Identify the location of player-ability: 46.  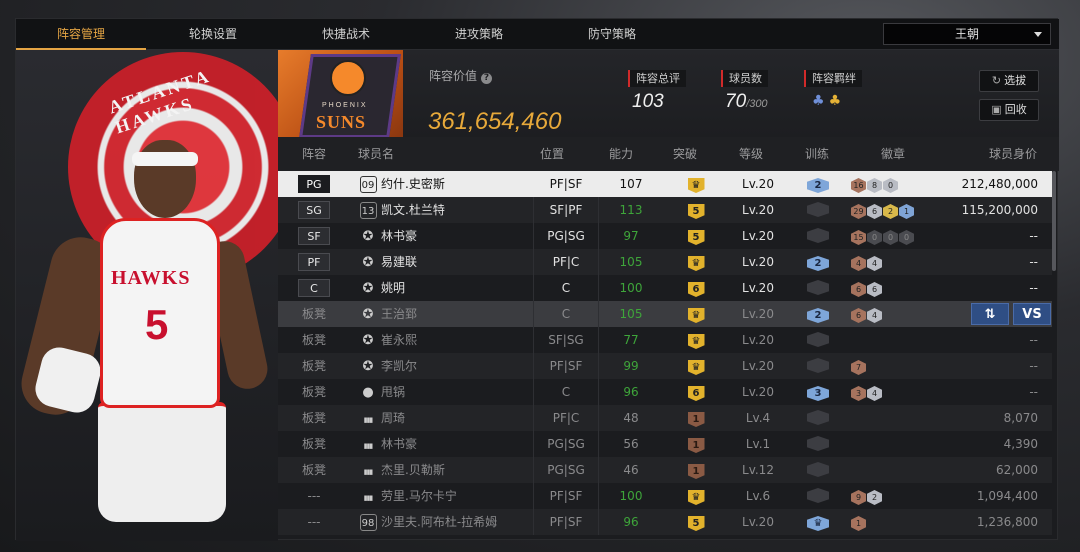
(631, 470).